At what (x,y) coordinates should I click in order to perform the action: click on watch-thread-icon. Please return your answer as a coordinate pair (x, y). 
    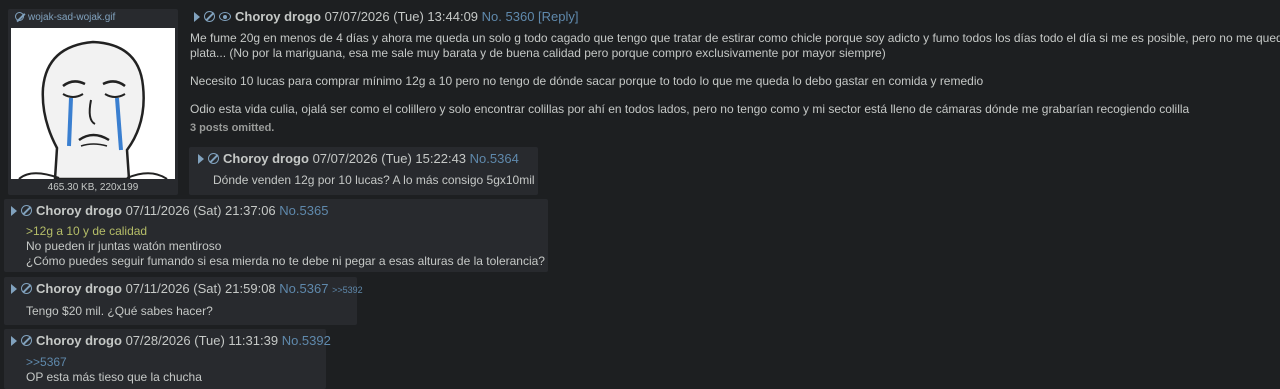
    Looking at the image, I should click on (225, 16).